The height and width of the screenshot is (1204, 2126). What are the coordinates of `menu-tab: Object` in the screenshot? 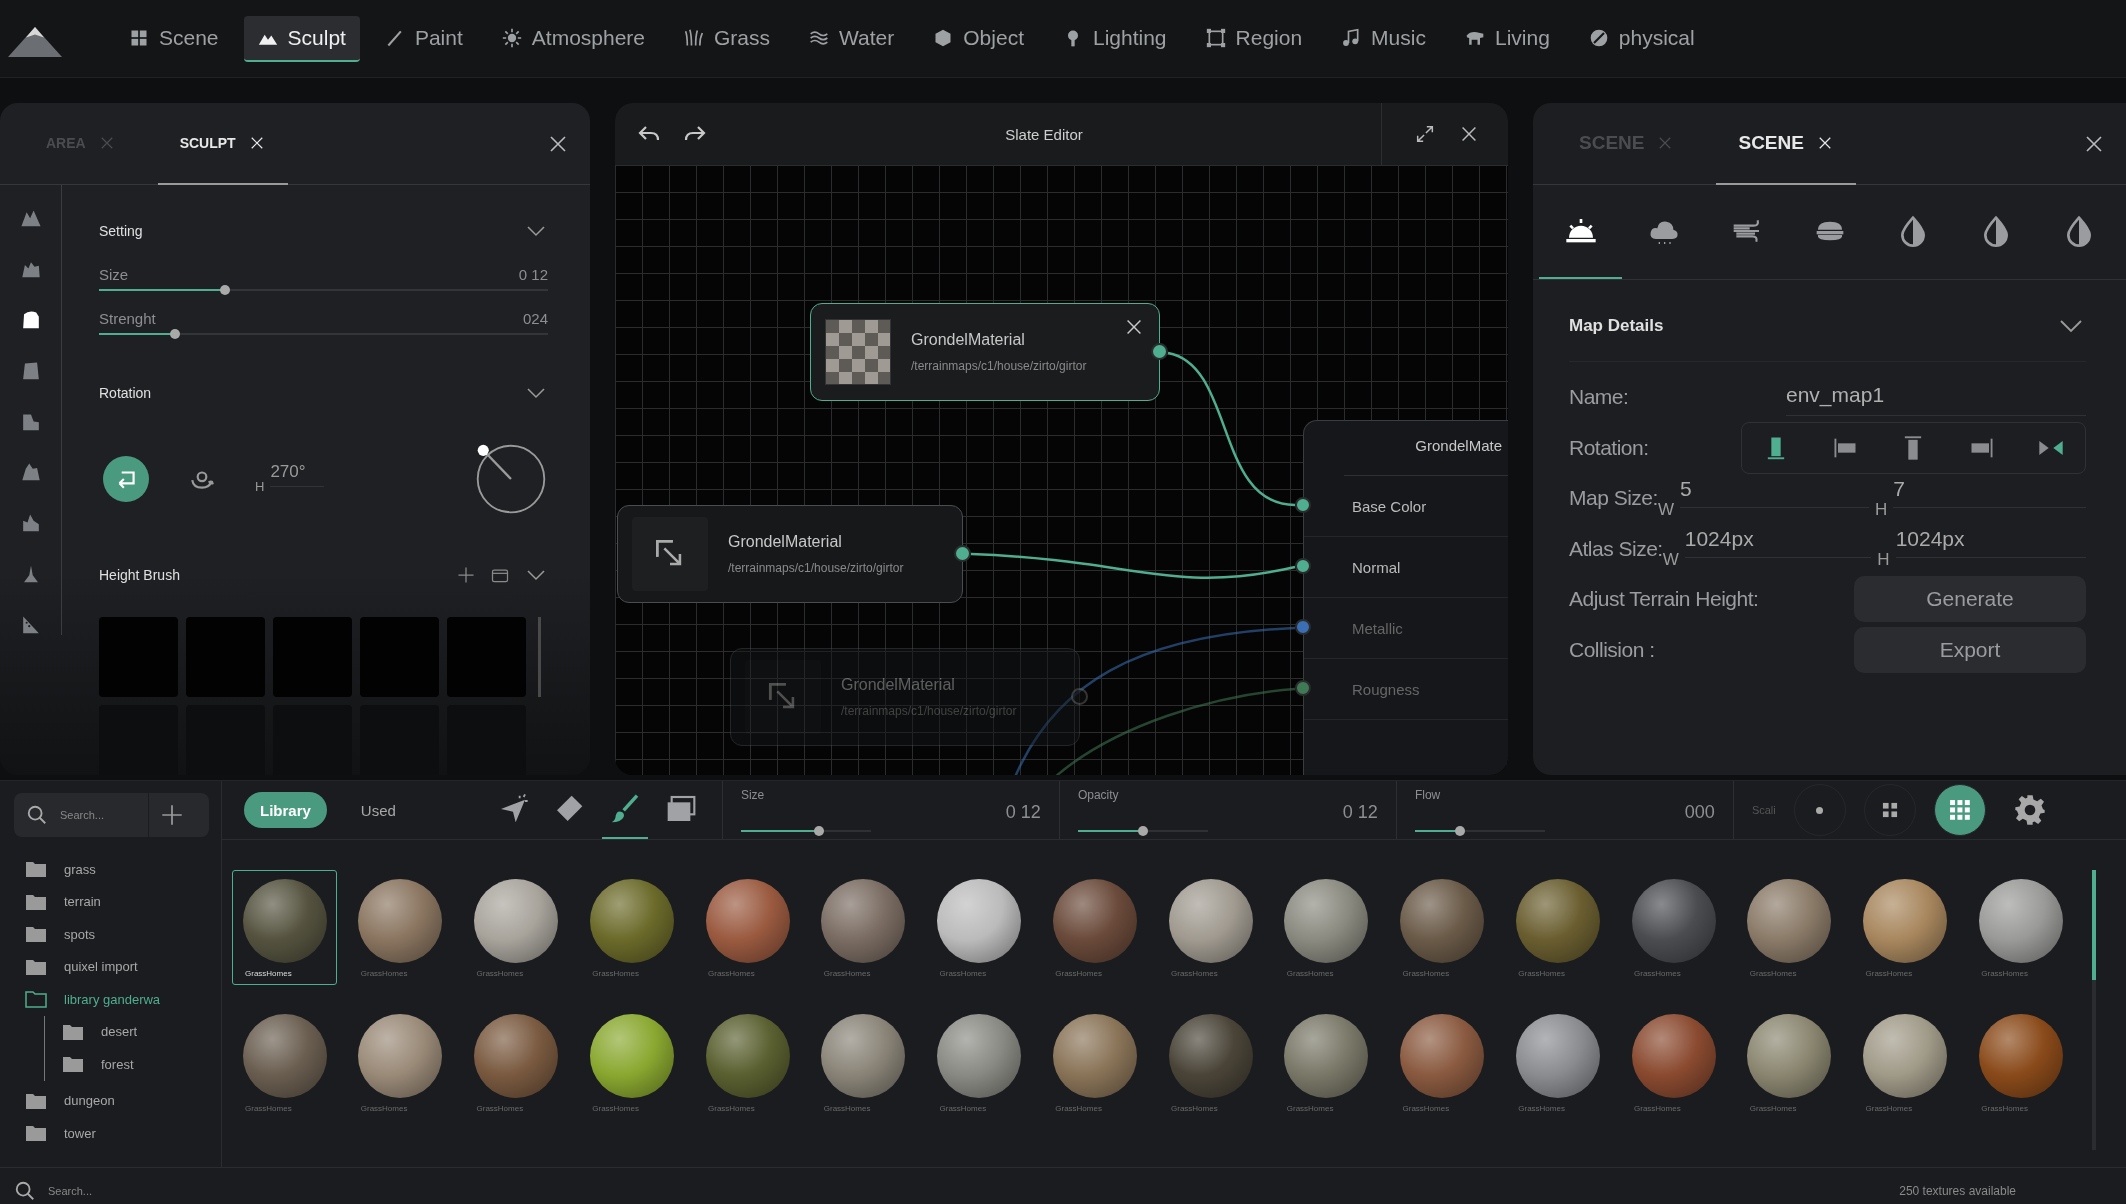 It's located at (978, 38).